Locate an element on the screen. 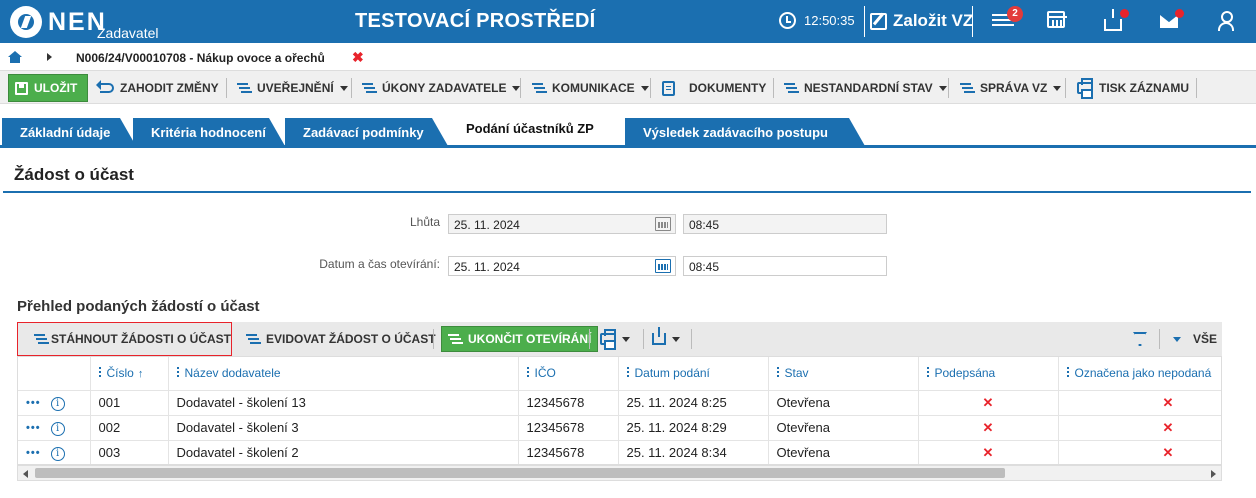 This screenshot has width=1256, height=498. home-icon is located at coordinates (15, 57).